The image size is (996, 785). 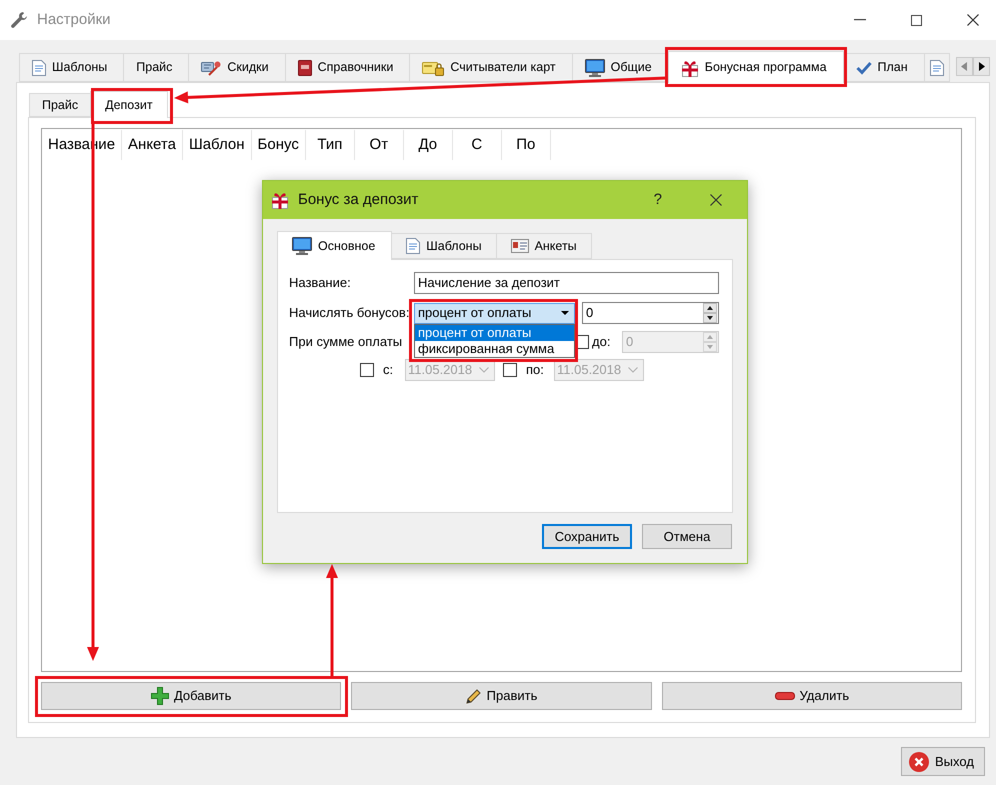 What do you see at coordinates (919, 762) in the screenshot?
I see `x-circle-icon` at bounding box center [919, 762].